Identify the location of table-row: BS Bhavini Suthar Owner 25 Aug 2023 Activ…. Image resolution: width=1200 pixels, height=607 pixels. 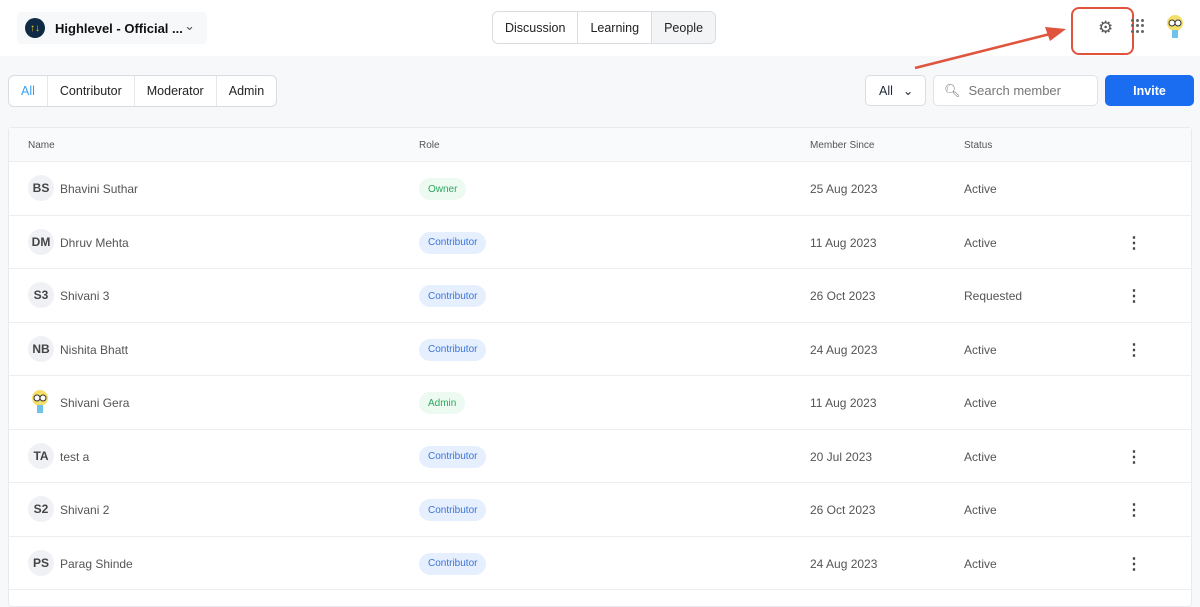
(600, 189).